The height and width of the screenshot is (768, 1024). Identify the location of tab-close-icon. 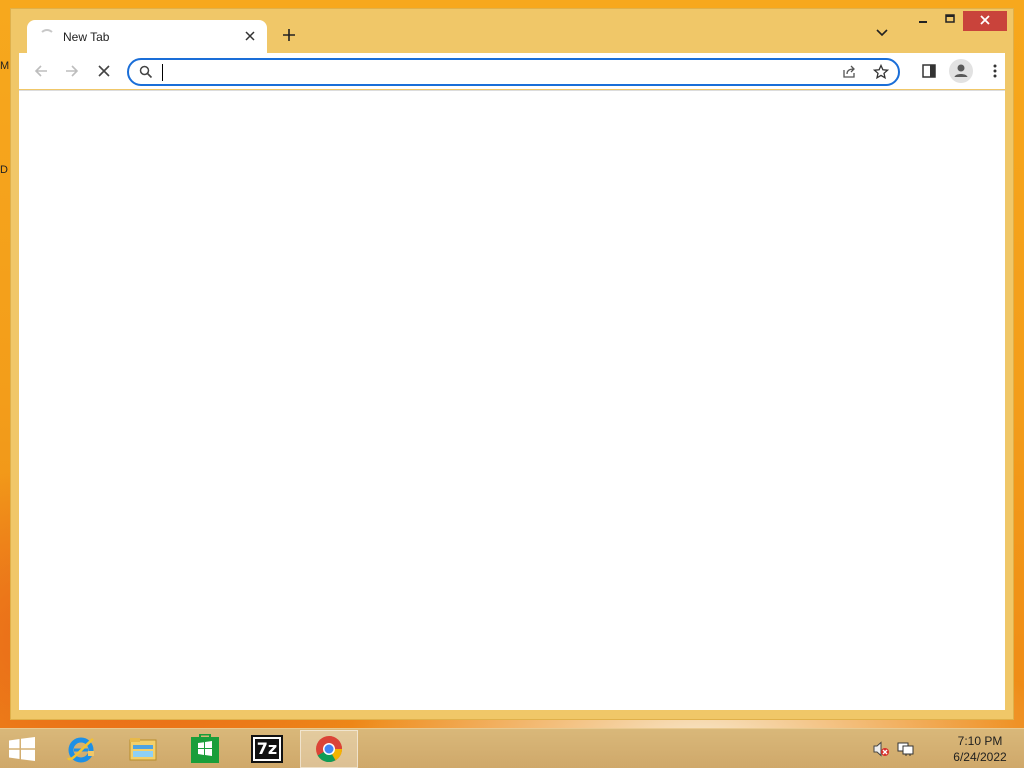
(250, 37).